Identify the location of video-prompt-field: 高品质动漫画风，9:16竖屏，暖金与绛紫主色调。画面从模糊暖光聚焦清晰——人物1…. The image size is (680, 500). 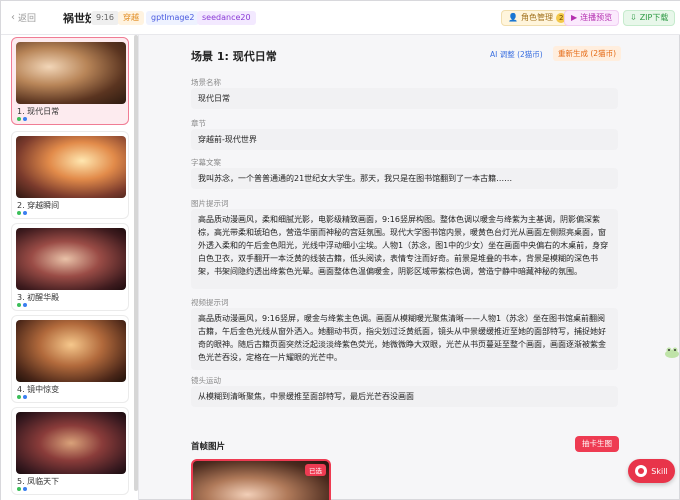
(404, 339).